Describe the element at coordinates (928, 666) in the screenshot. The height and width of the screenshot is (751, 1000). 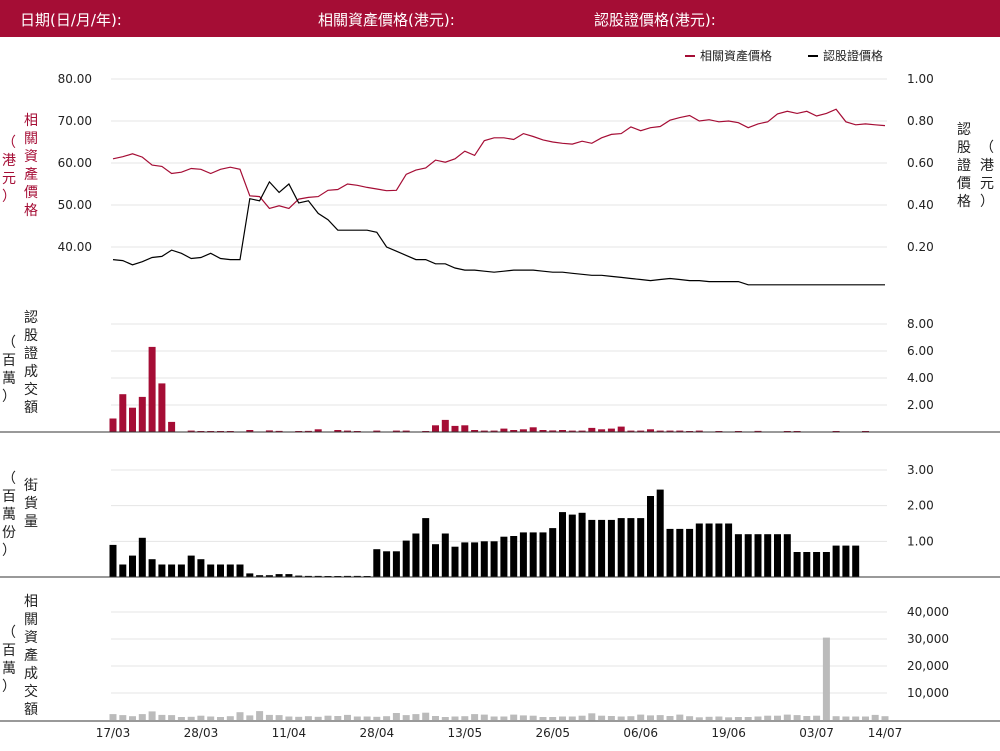
I see `tick-label: 20,000` at that location.